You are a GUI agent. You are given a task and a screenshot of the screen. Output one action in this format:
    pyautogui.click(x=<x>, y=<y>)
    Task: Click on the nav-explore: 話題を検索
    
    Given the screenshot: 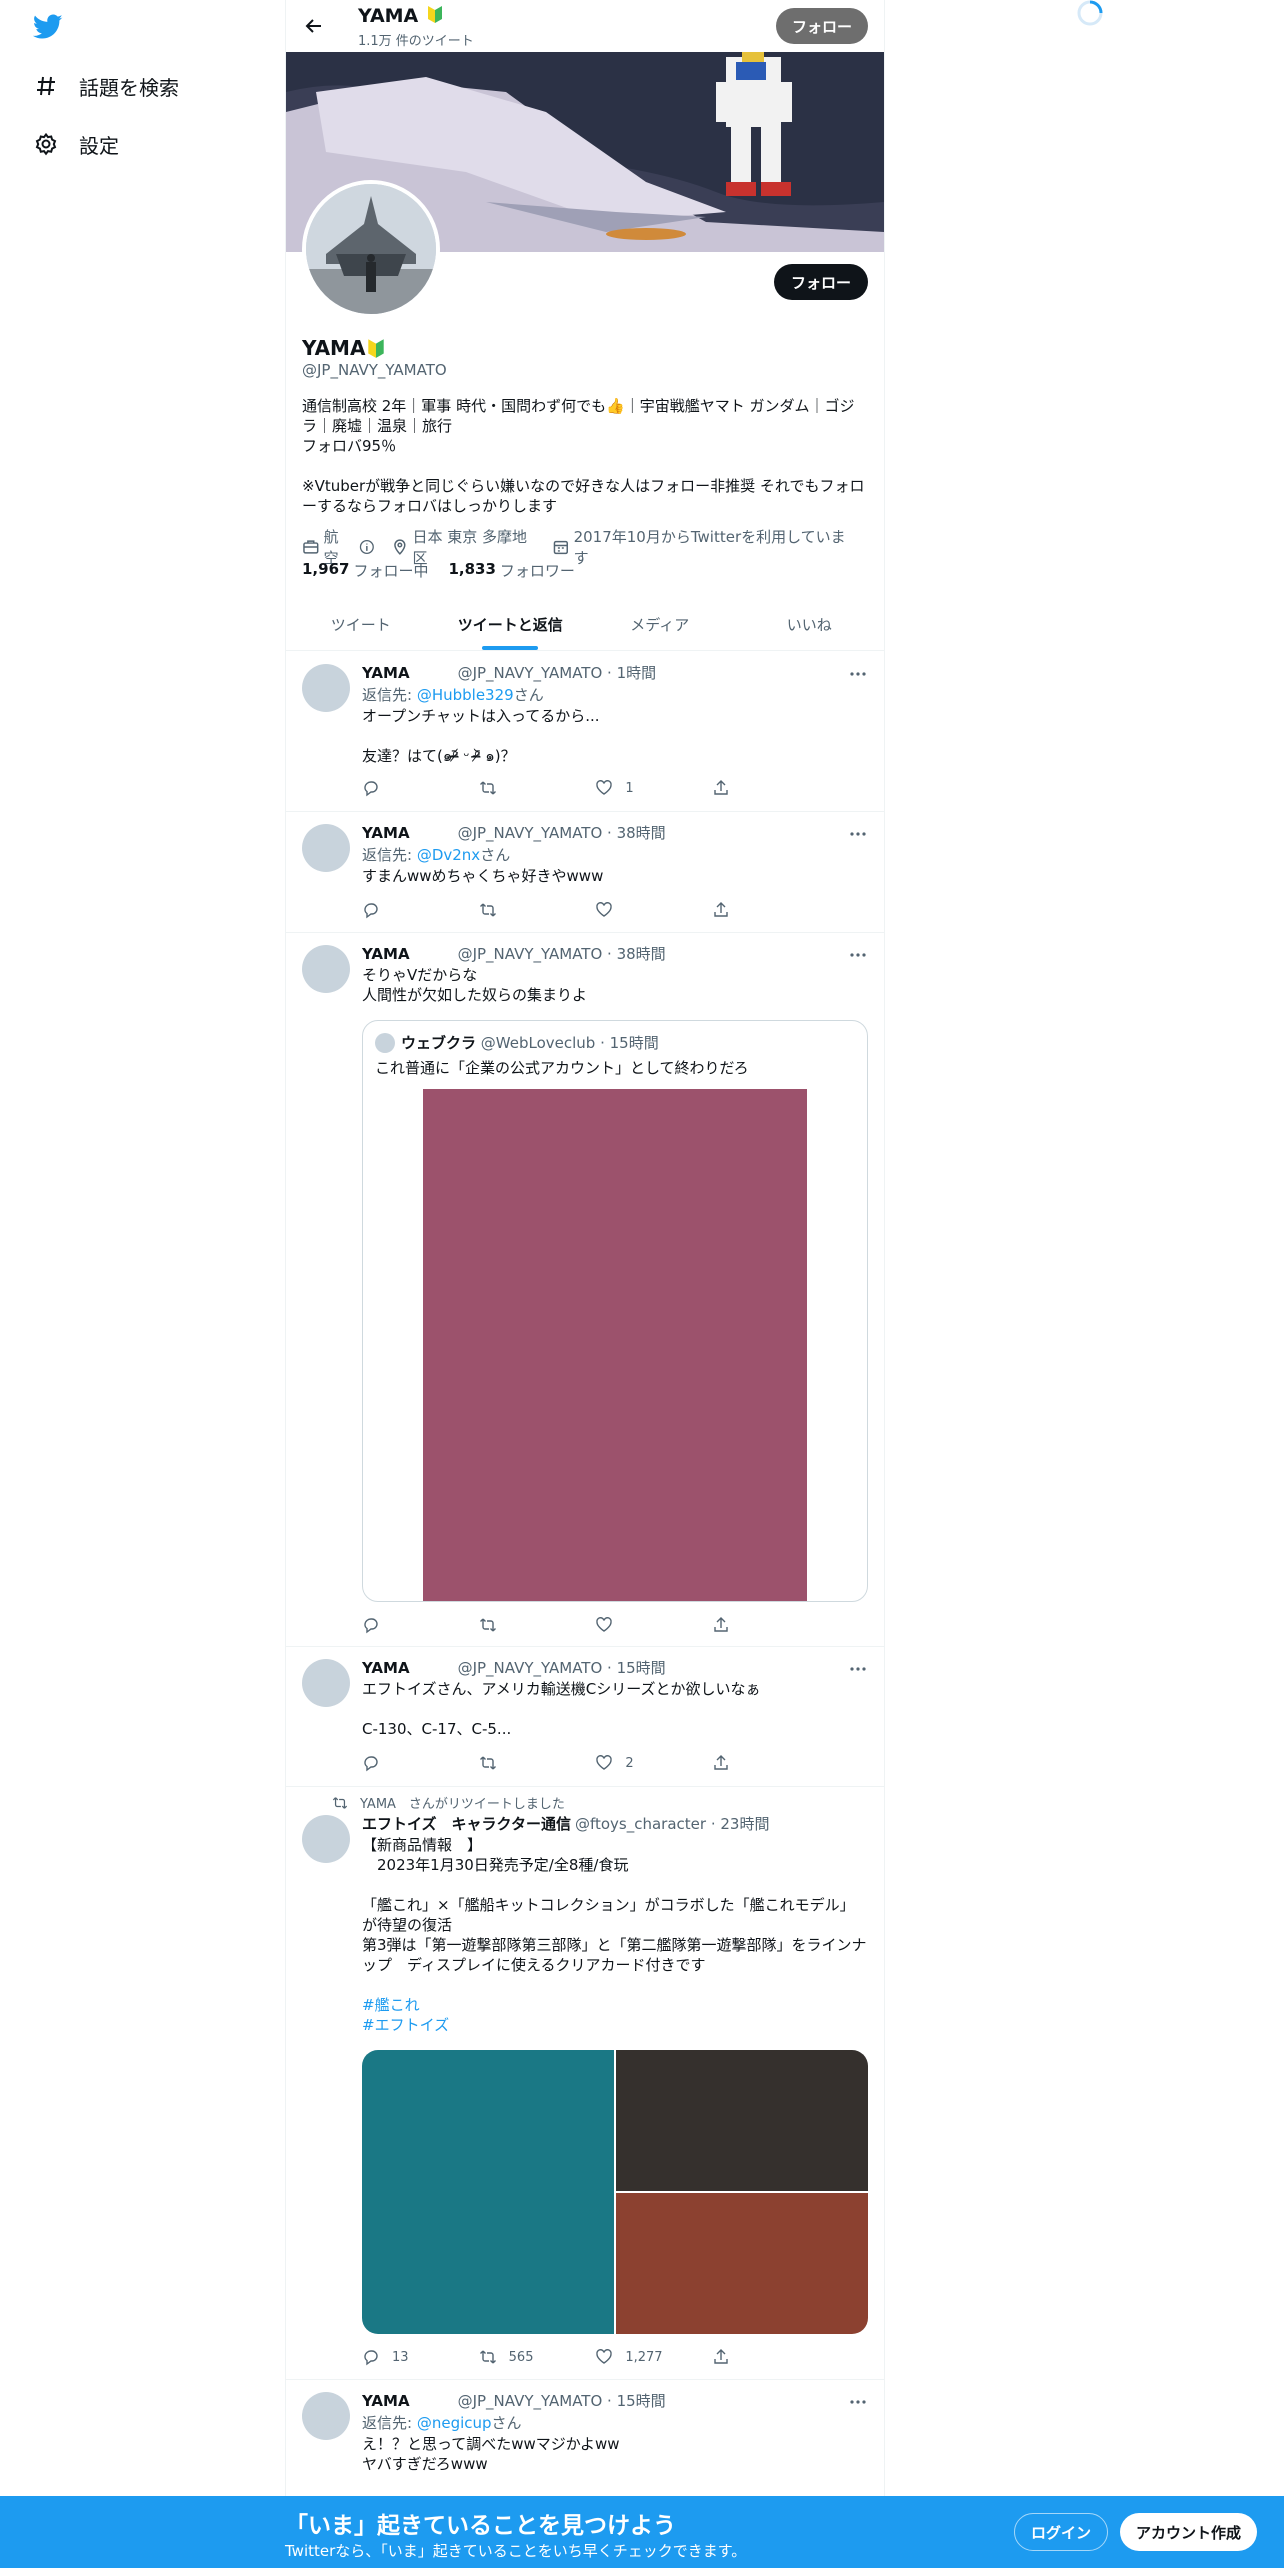 What is the action you would take?
    pyautogui.click(x=106, y=86)
    